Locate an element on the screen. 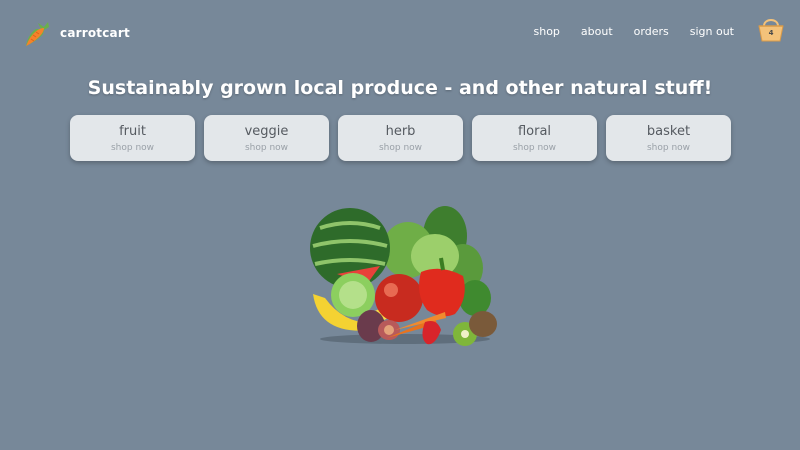 The image size is (800, 450). brand-name: carrotcart is located at coordinates (95, 33).